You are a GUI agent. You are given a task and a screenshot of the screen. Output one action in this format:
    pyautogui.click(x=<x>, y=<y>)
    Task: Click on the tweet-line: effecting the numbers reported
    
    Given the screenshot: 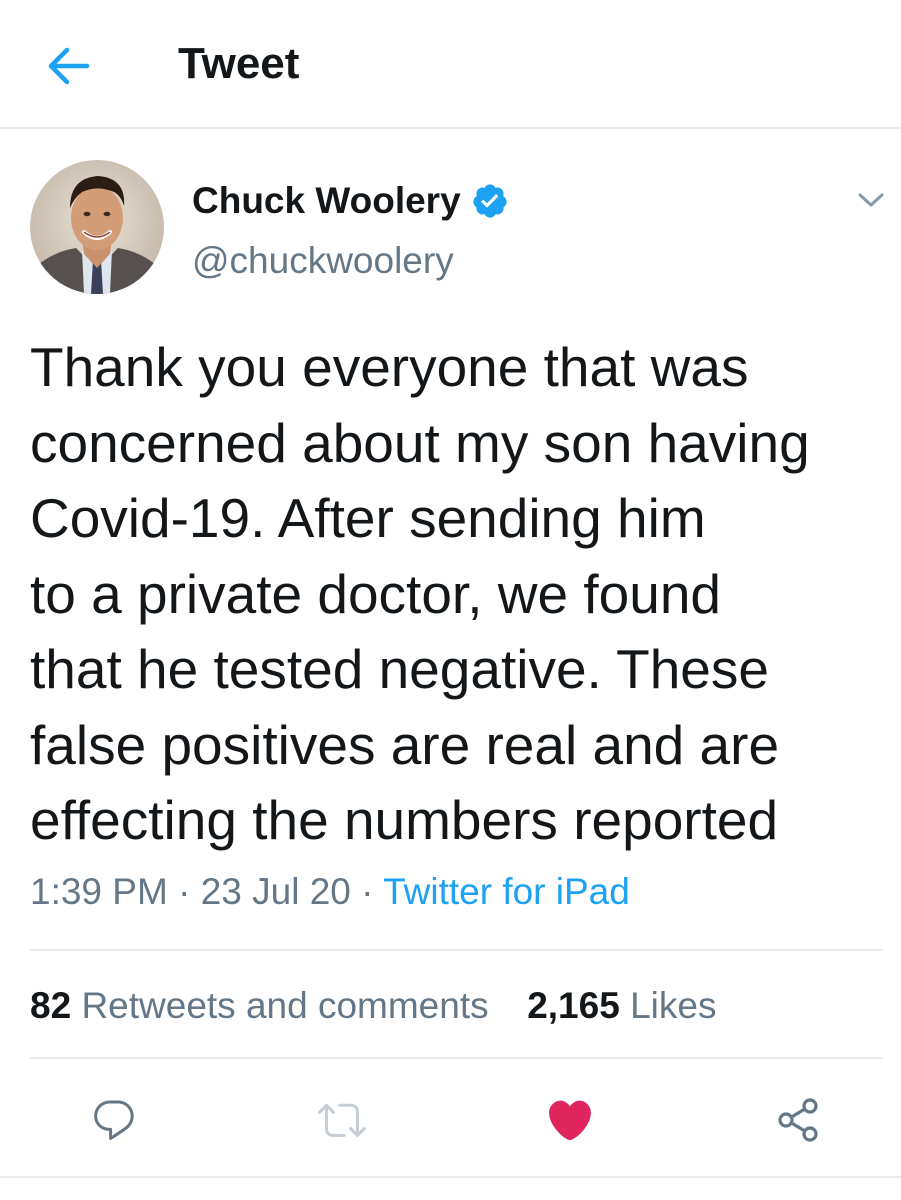 What is the action you would take?
    pyautogui.click(x=404, y=820)
    